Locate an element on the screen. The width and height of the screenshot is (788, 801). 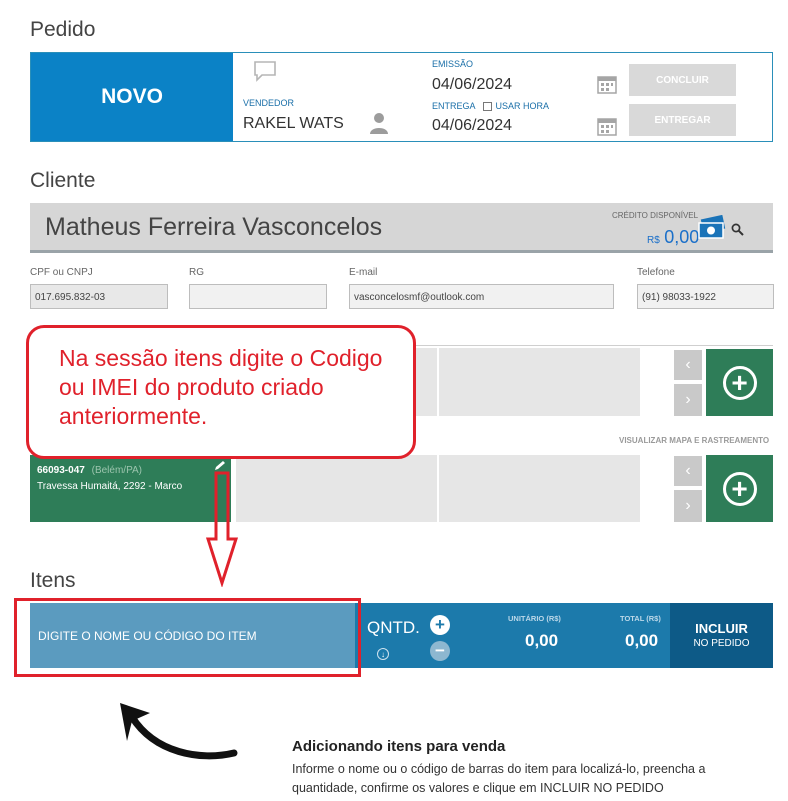
qntd-area: QNTD. ↓ + − is located at coordinates (411, 635).